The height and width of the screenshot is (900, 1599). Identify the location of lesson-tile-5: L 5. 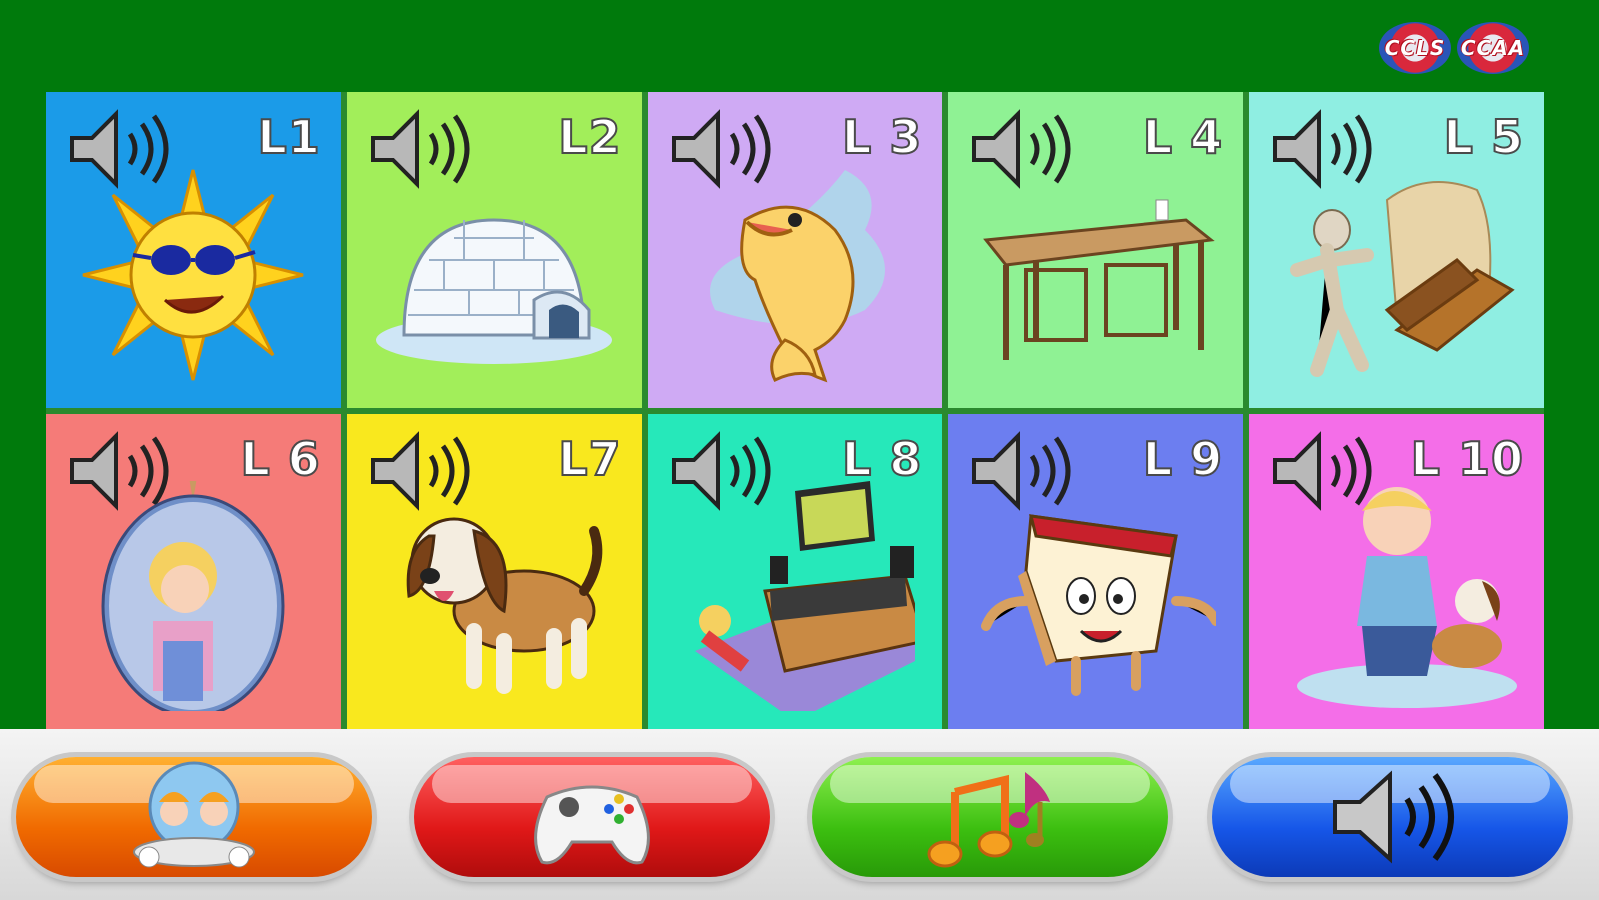
(1396, 250).